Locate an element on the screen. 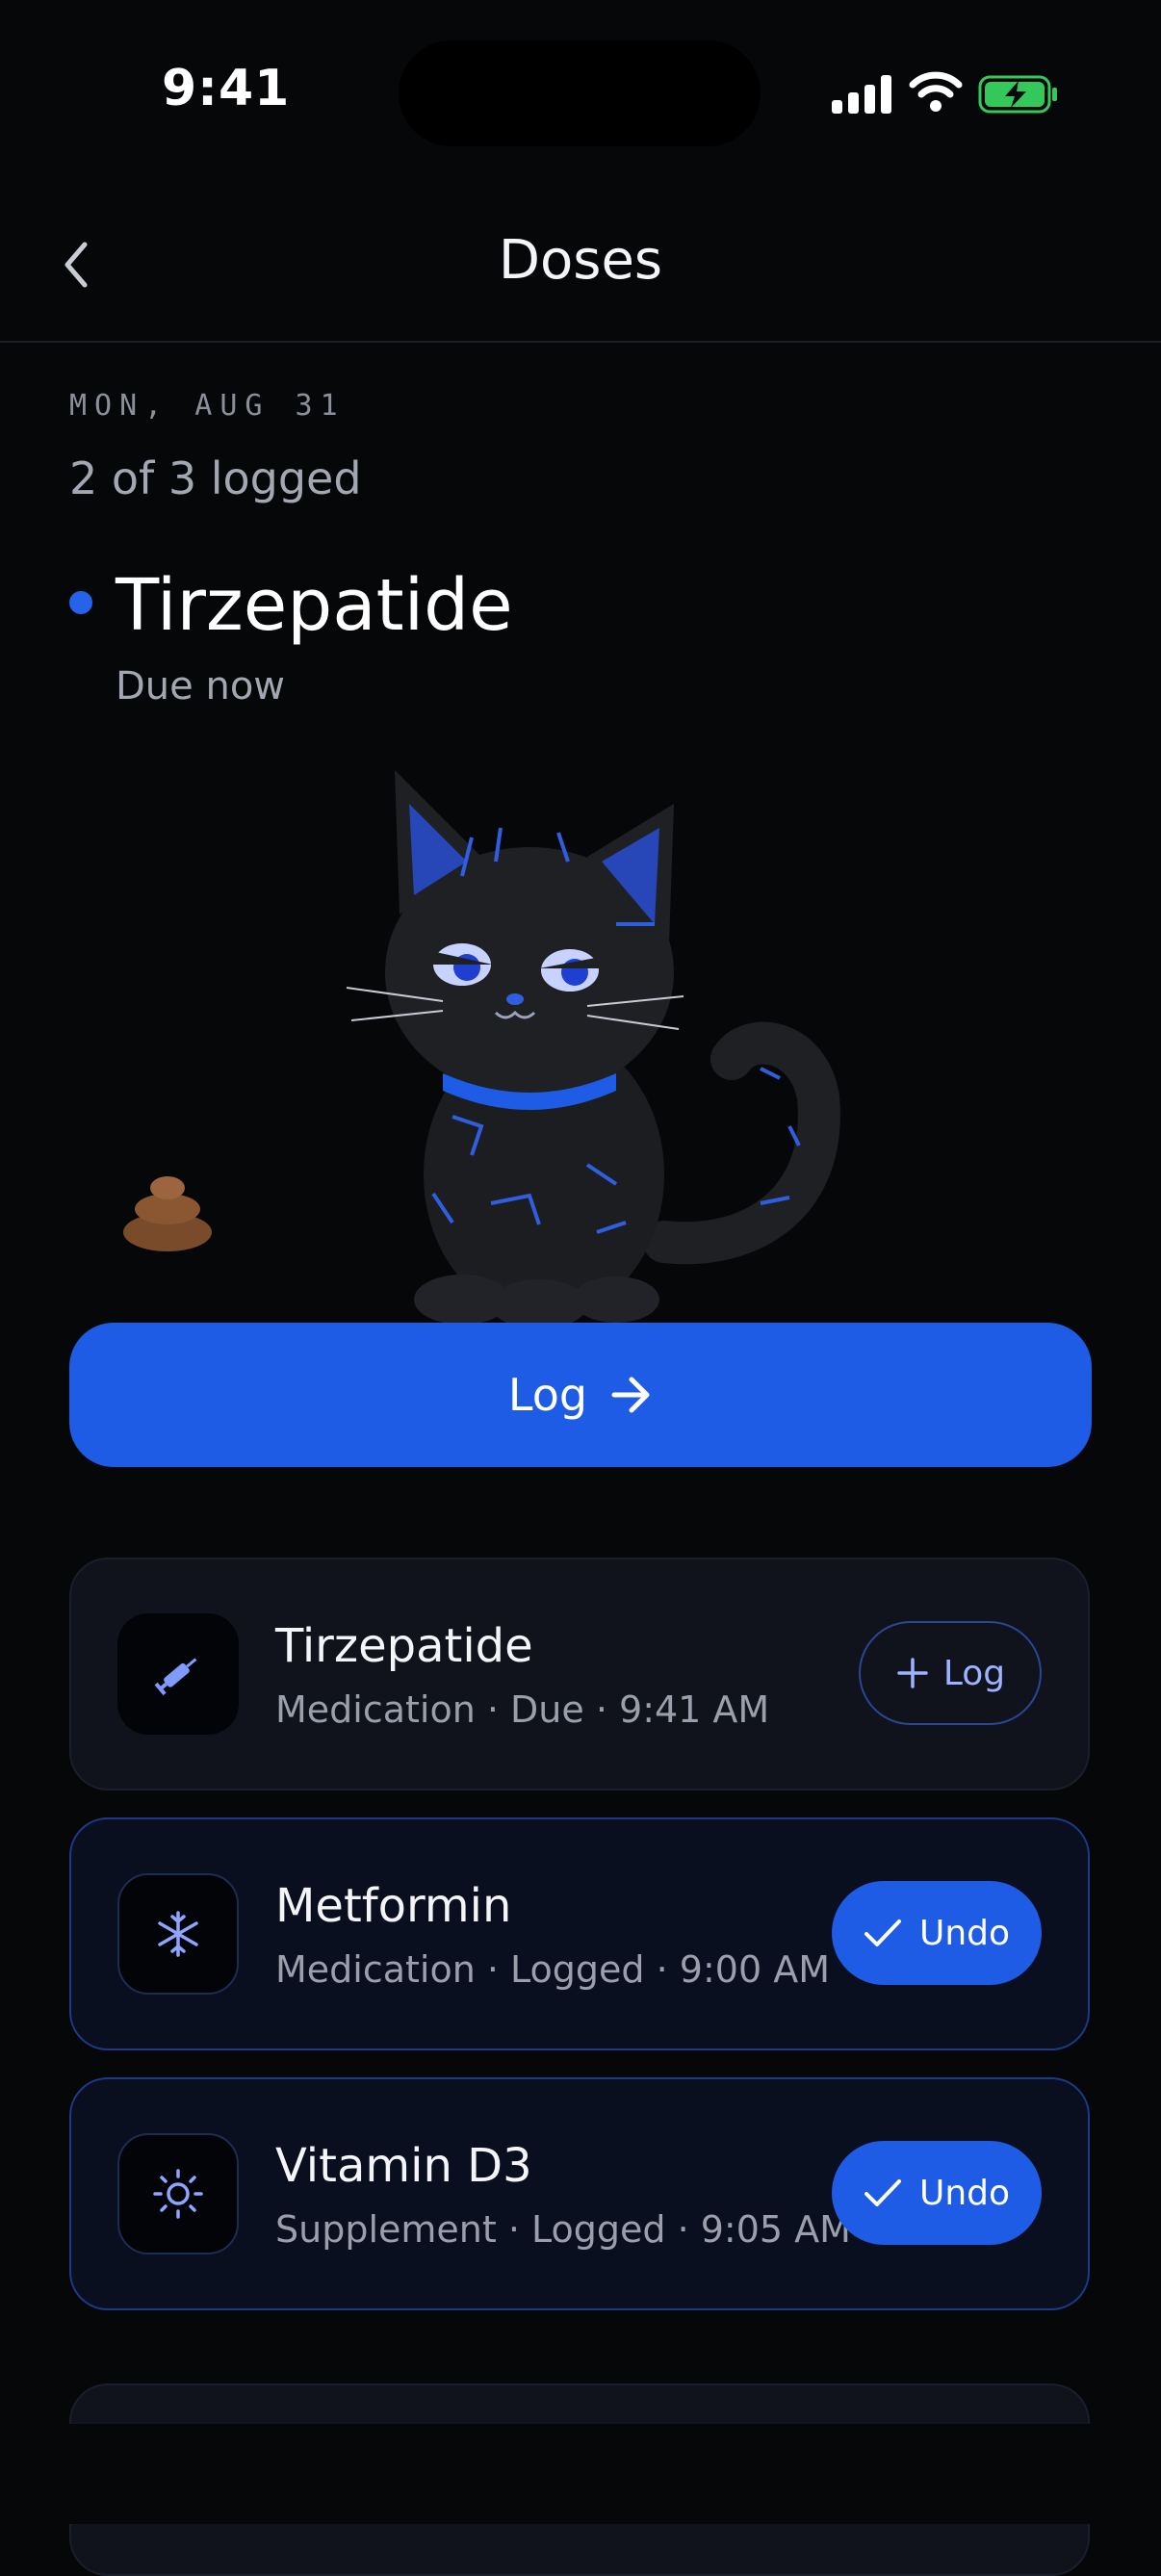 Image resolution: width=1161 pixels, height=2576 pixels. date-label: MON, AUG 31 is located at coordinates (208, 406).